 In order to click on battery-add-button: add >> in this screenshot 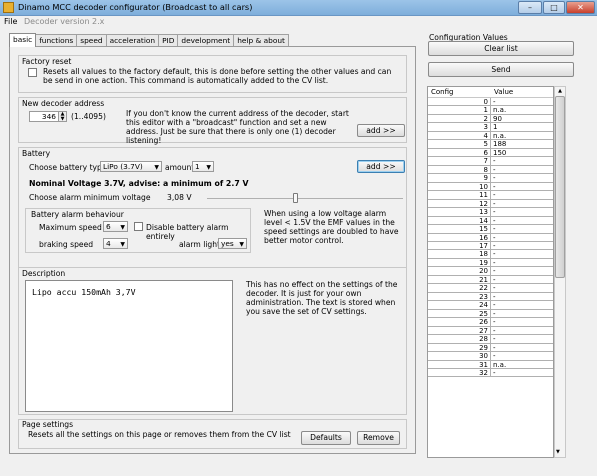, I will do `click(381, 166)`.